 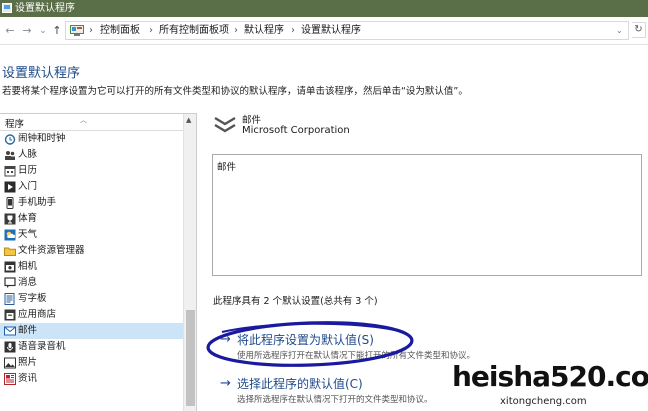 What do you see at coordinates (300, 384) in the screenshot?
I see `choose-defaults-title: 选择此程序的默认值(C)` at bounding box center [300, 384].